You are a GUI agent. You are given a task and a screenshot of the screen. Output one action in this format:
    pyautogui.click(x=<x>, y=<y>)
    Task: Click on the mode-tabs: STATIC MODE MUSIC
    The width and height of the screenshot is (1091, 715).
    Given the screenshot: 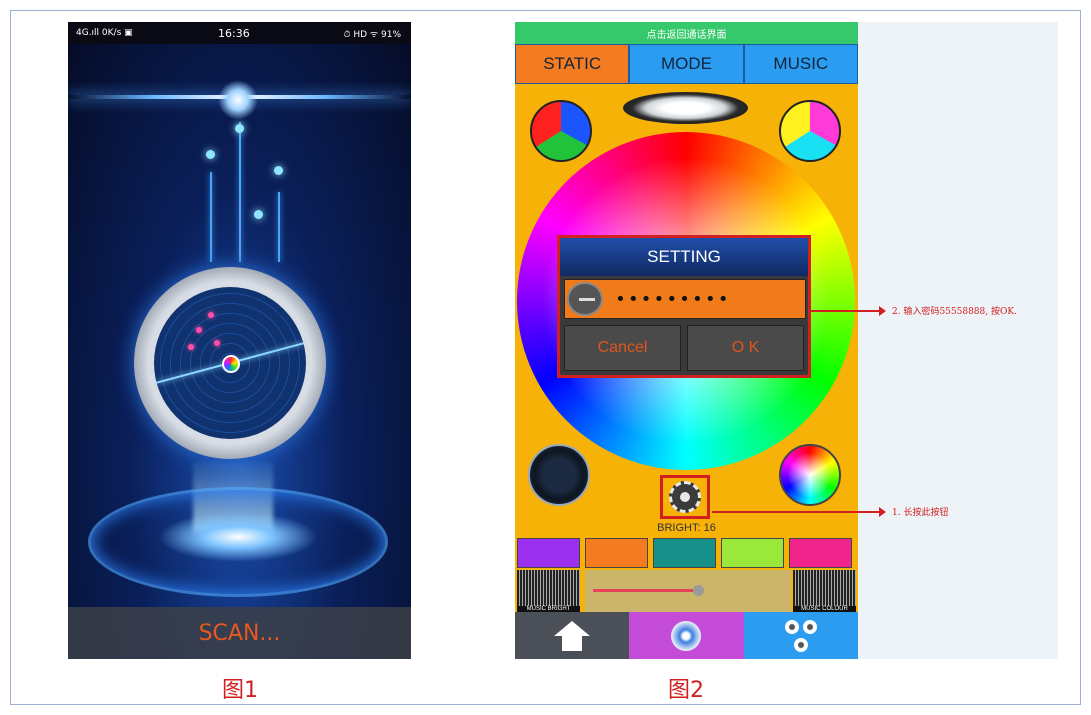 What is the action you would take?
    pyautogui.click(x=686, y=64)
    